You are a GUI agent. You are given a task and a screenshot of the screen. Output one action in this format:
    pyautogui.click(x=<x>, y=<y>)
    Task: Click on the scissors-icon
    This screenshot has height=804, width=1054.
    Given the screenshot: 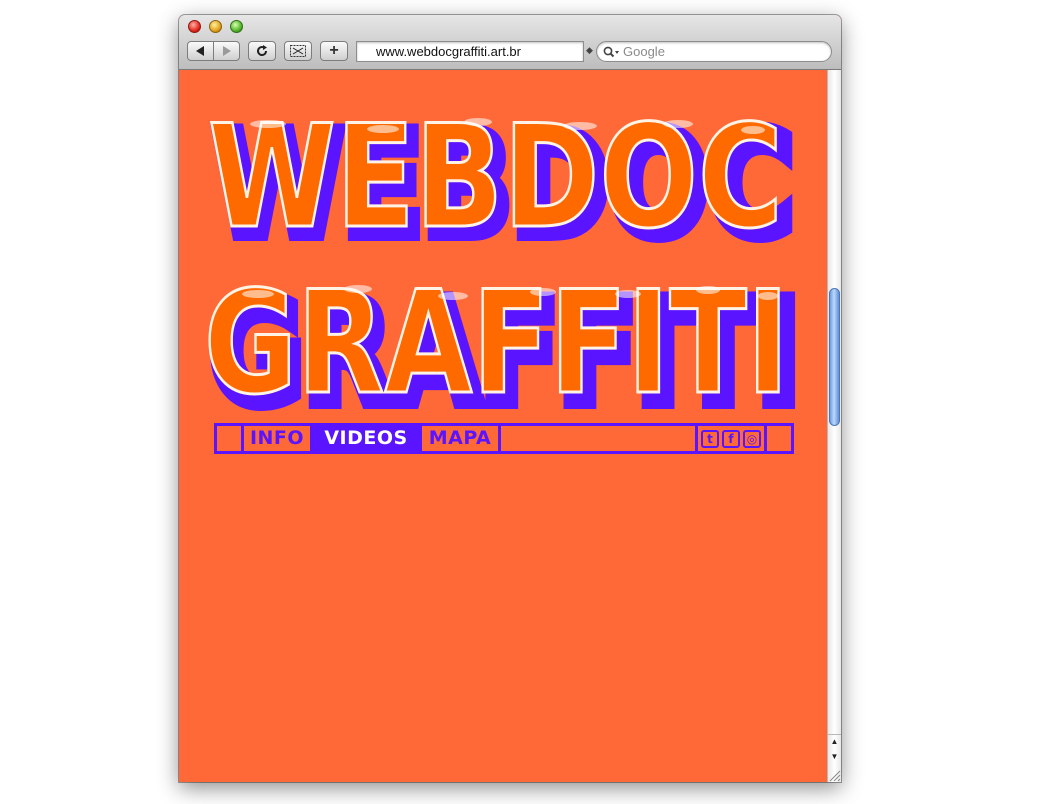 What is the action you would take?
    pyautogui.click(x=298, y=51)
    